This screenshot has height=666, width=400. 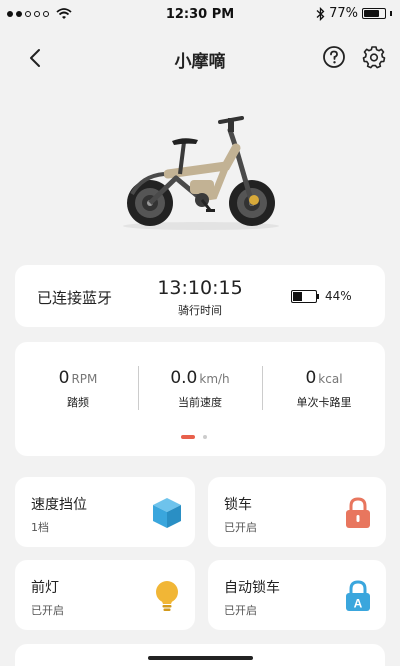 I want to click on cadence-metric: 0 RPM 踏频, so click(x=78, y=389).